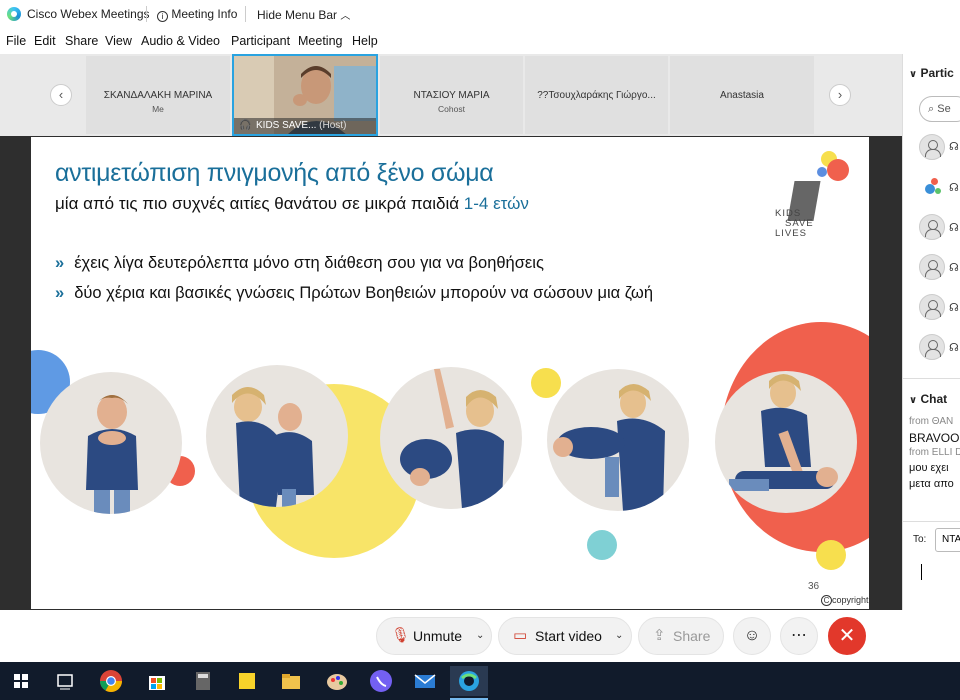  What do you see at coordinates (260, 41) in the screenshot?
I see `menu-participant: Participant` at bounding box center [260, 41].